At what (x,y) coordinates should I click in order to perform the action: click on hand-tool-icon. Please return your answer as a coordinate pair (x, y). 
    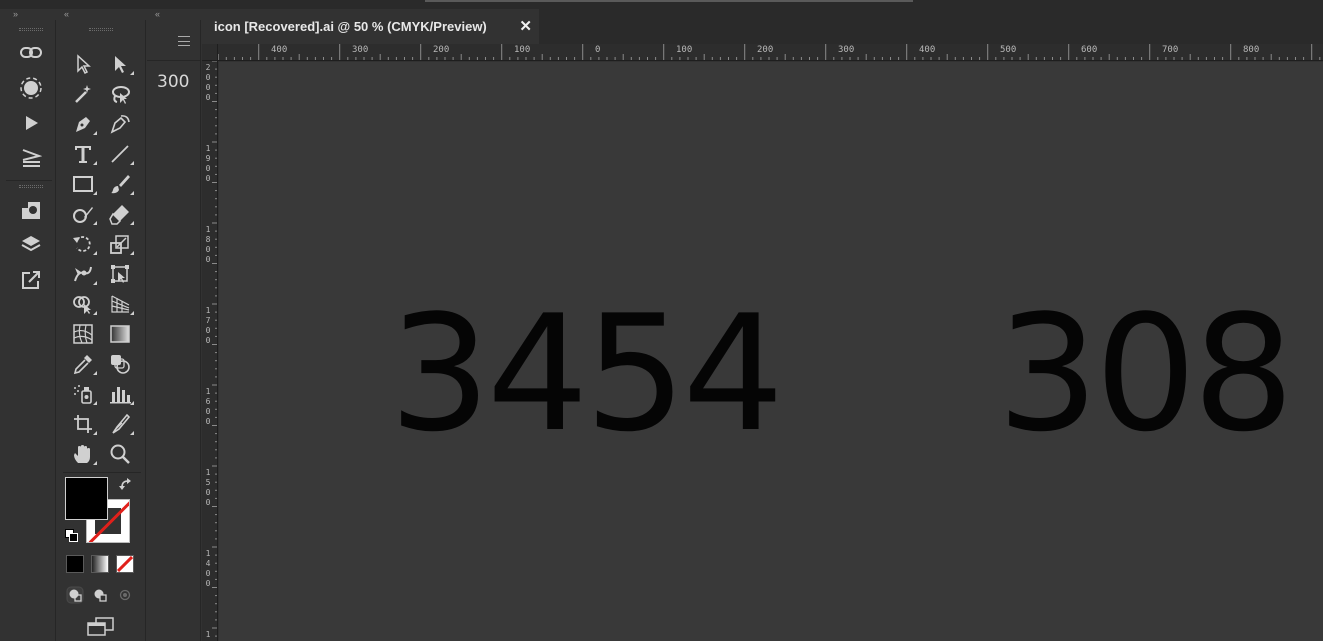
    Looking at the image, I should click on (83, 454).